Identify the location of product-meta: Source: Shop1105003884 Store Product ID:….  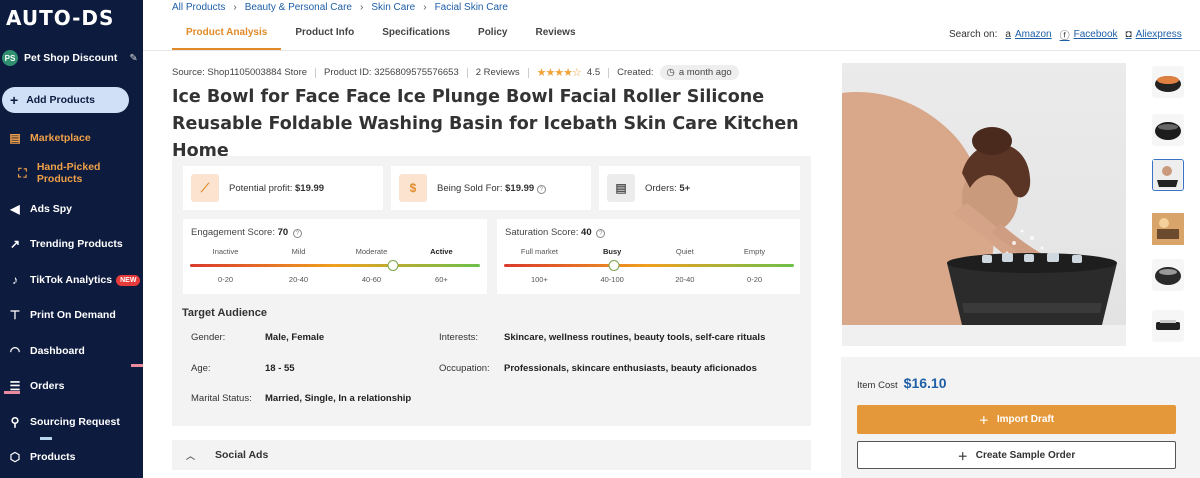
(455, 72).